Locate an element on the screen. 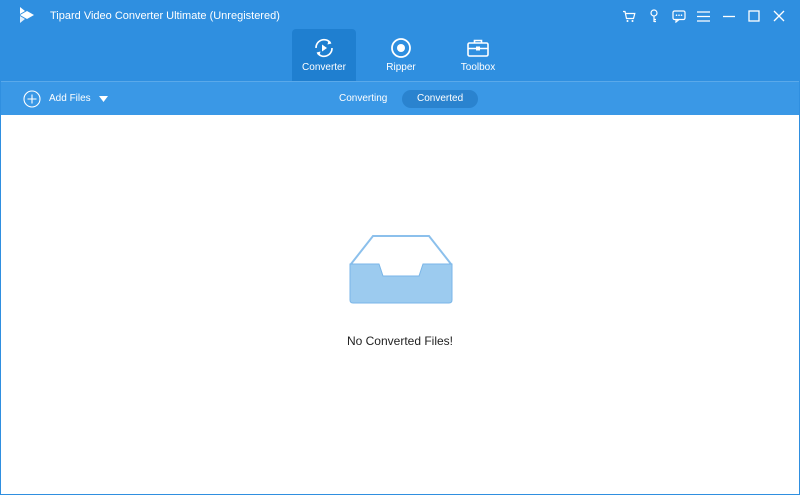 This screenshot has width=800, height=495. toolbox-icon is located at coordinates (478, 48).